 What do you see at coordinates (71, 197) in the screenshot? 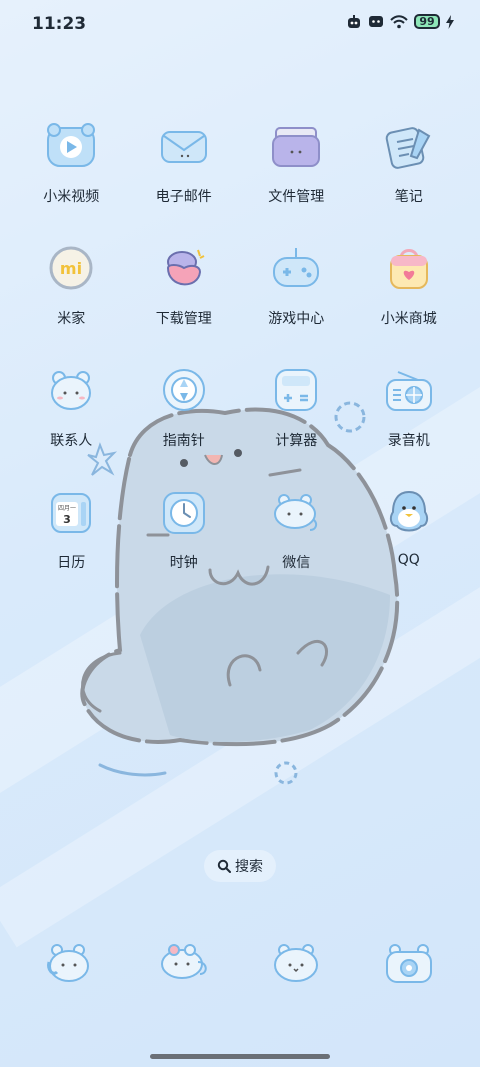
I see `app-label: 小米视频` at bounding box center [71, 197].